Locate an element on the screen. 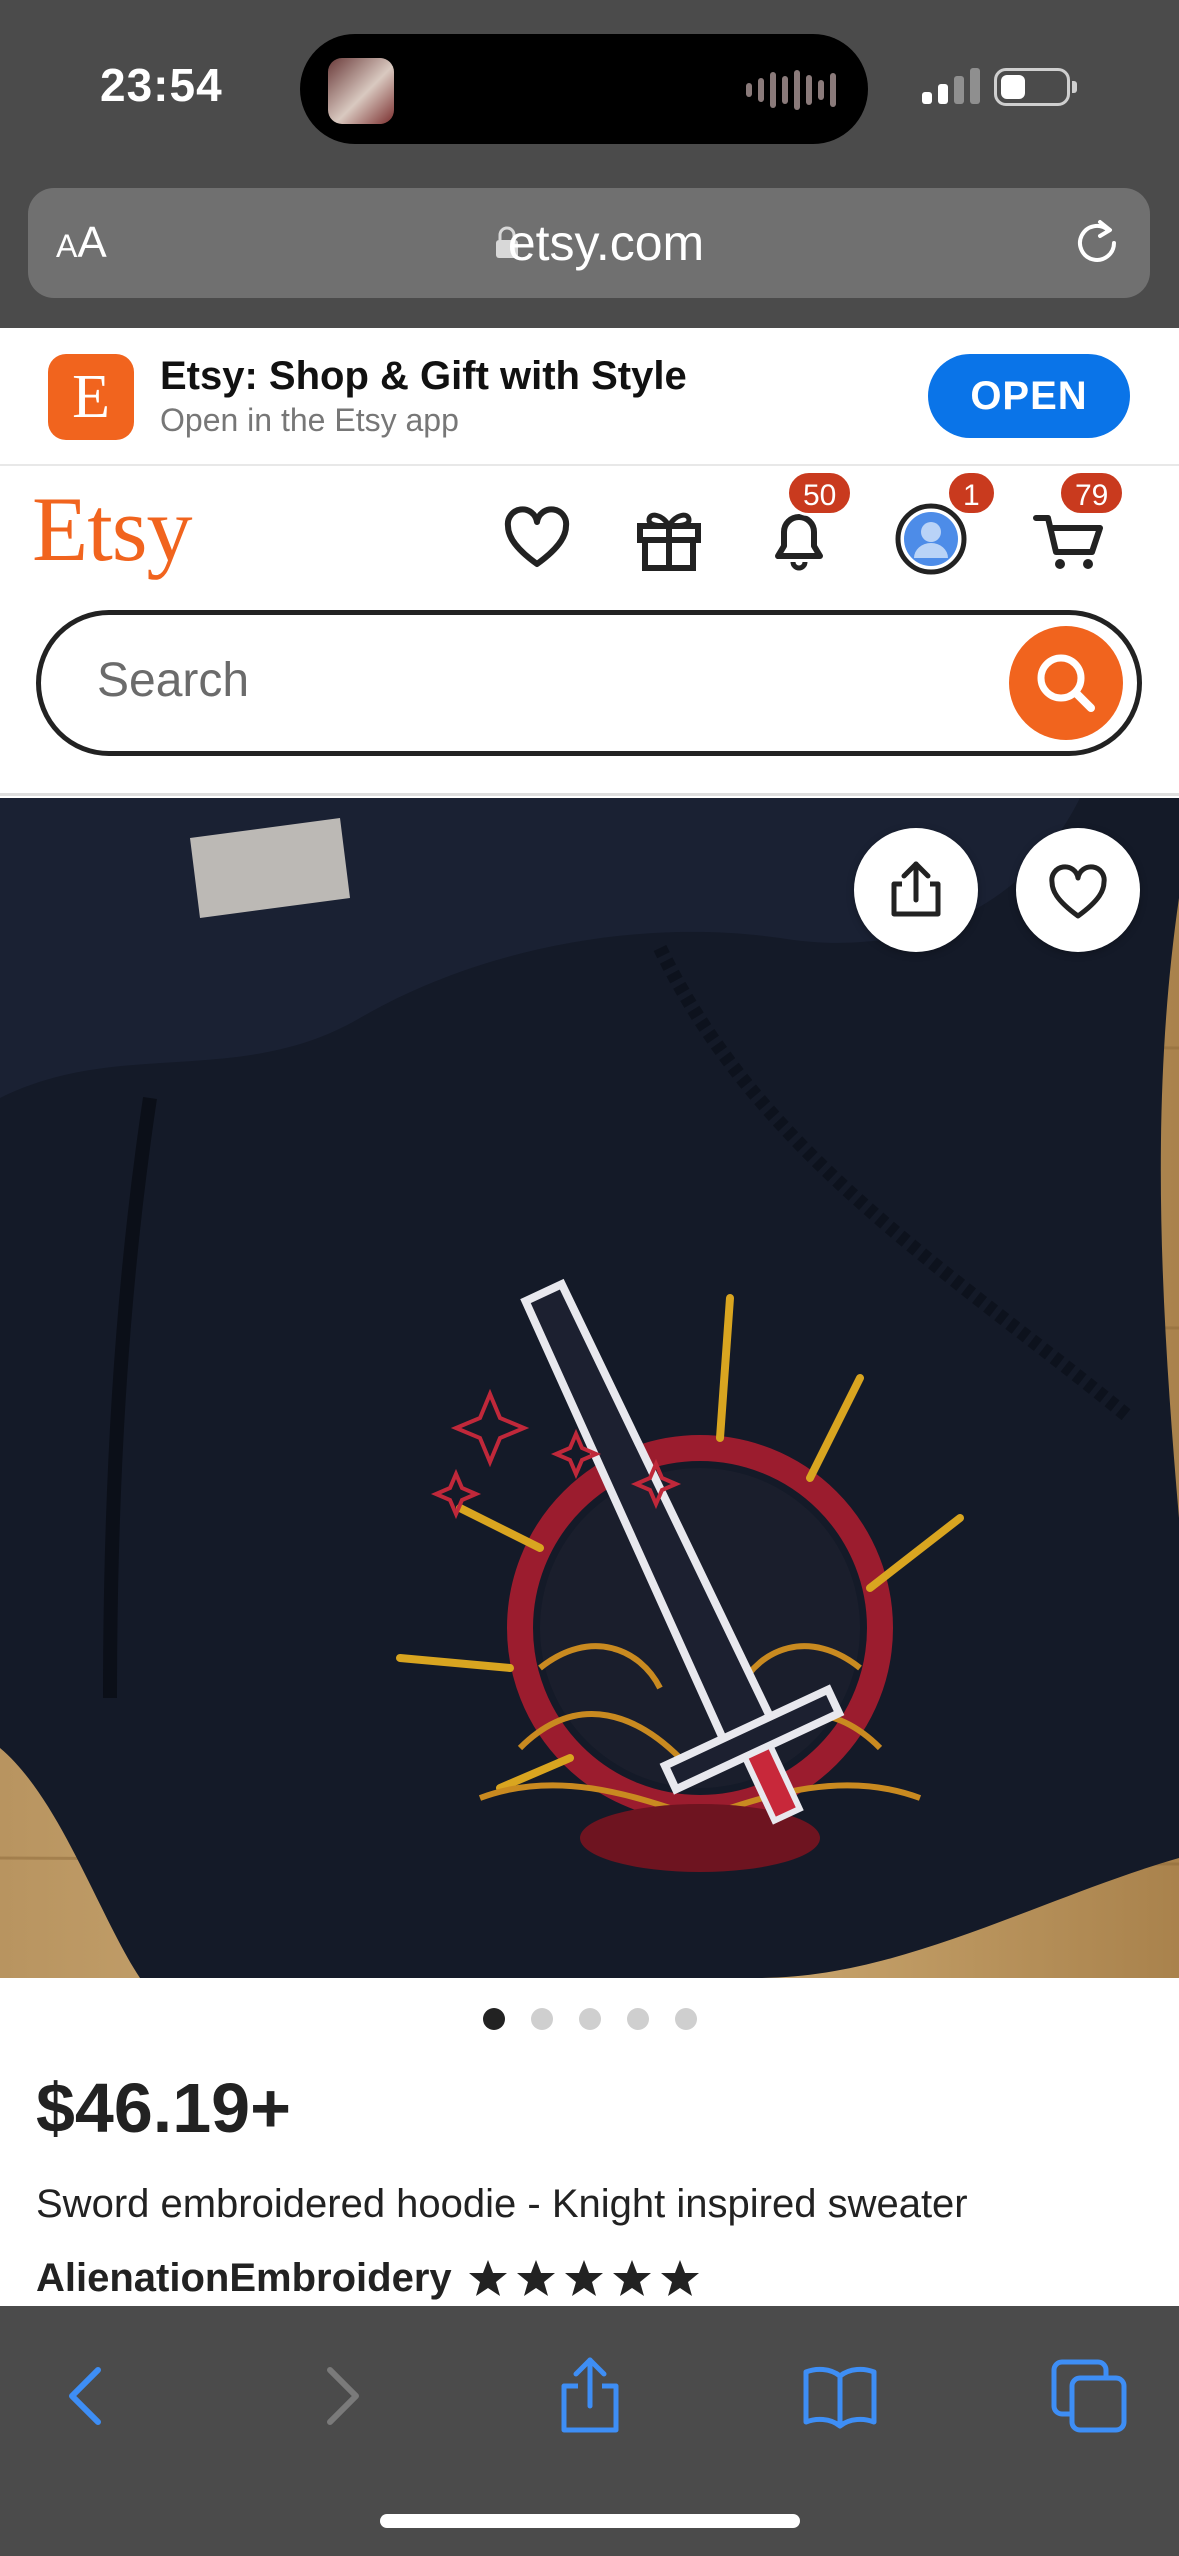 The image size is (1179, 2556). etsy-app-icon: E is located at coordinates (91, 397).